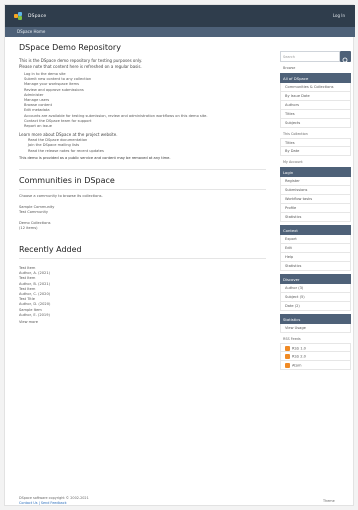 The width and height of the screenshot is (358, 510). I want to click on top-navbar: DSpace Log In, so click(180, 16).